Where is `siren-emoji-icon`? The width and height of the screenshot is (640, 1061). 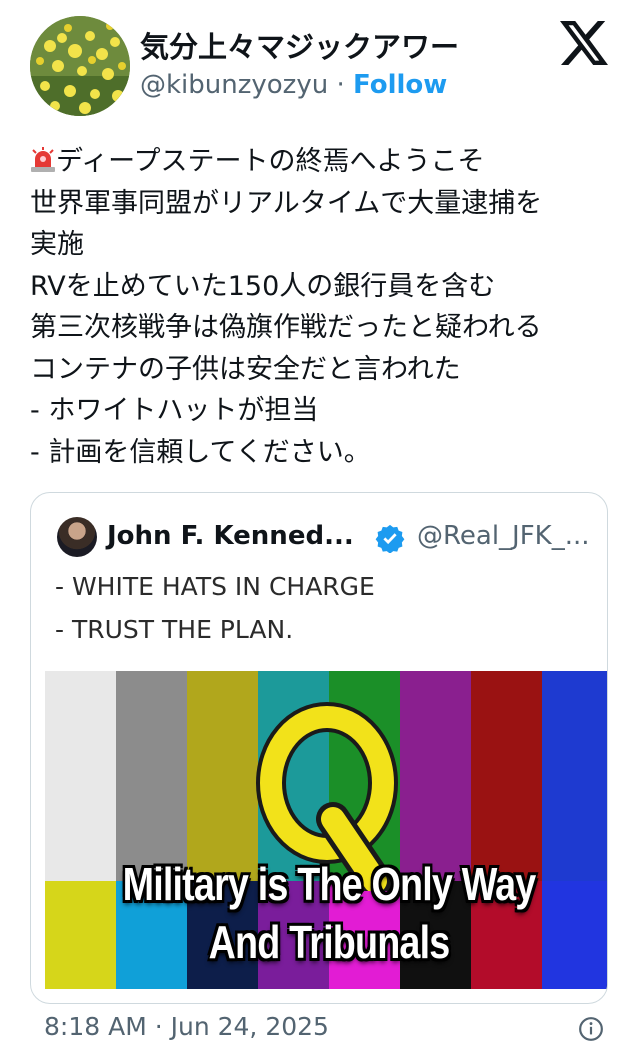
siren-emoji-icon is located at coordinates (43, 159).